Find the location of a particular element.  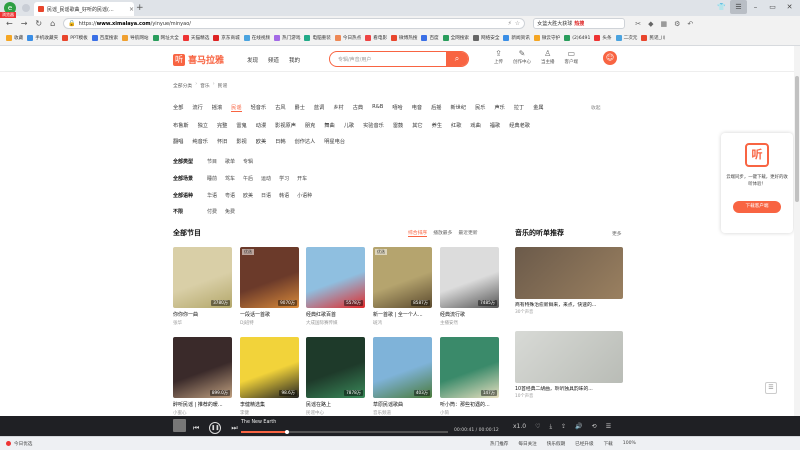

bookmark-item: 网络安全 is located at coordinates (486, 38).